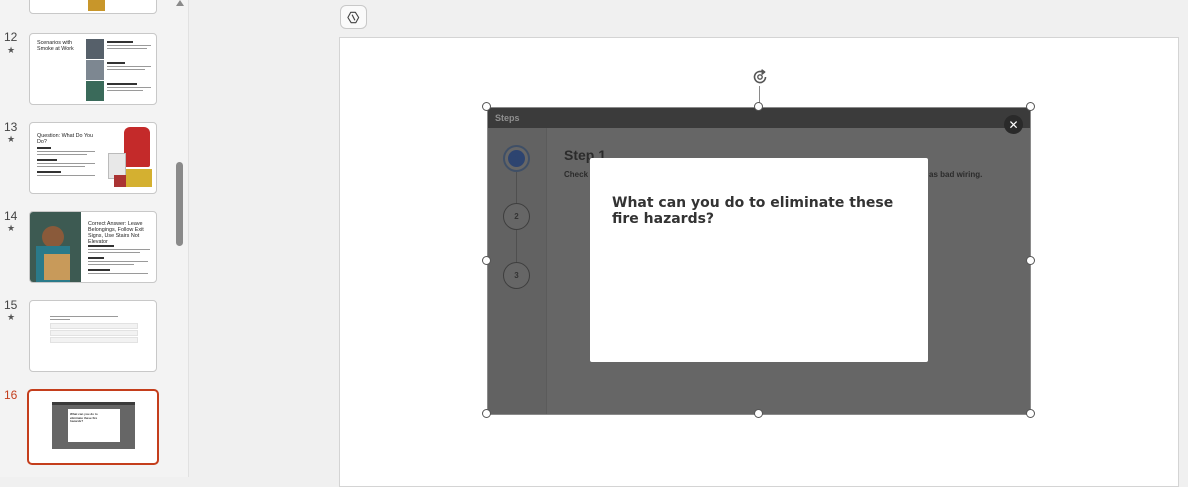  I want to click on step-description-end: as bad wiring., so click(956, 174).